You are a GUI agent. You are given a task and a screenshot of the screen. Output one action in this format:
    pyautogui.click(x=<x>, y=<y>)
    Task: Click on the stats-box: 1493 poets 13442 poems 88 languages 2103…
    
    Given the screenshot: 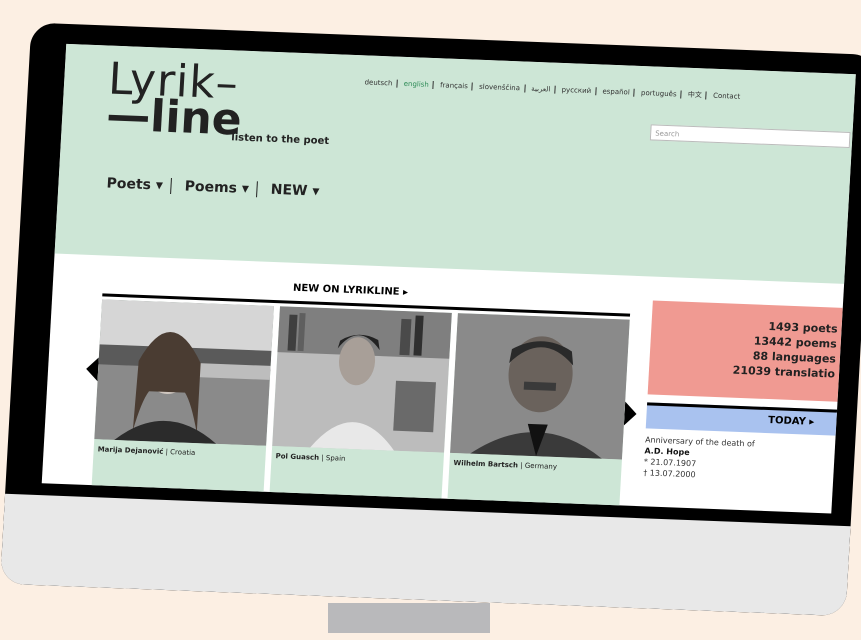 What is the action you would take?
    pyautogui.click(x=745, y=351)
    